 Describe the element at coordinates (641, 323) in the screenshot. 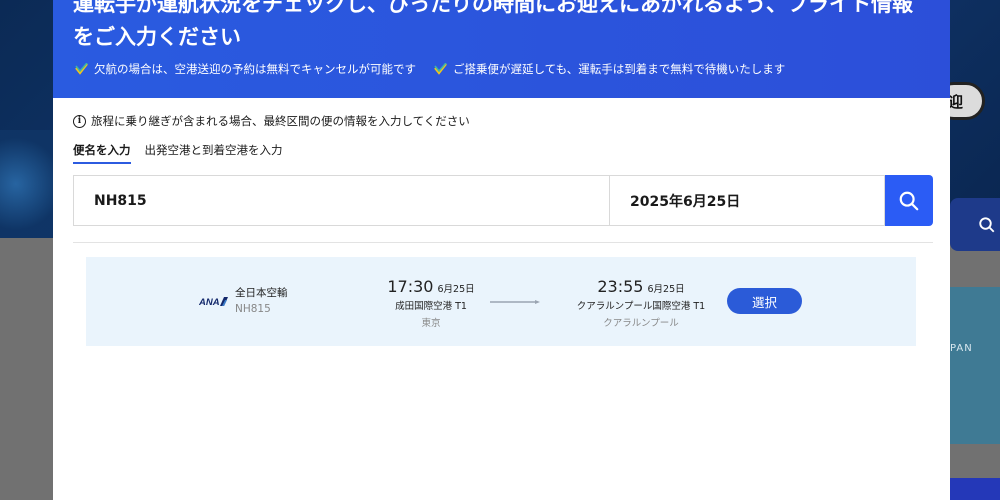

I see `arrival-city: クアラルンプール` at that location.